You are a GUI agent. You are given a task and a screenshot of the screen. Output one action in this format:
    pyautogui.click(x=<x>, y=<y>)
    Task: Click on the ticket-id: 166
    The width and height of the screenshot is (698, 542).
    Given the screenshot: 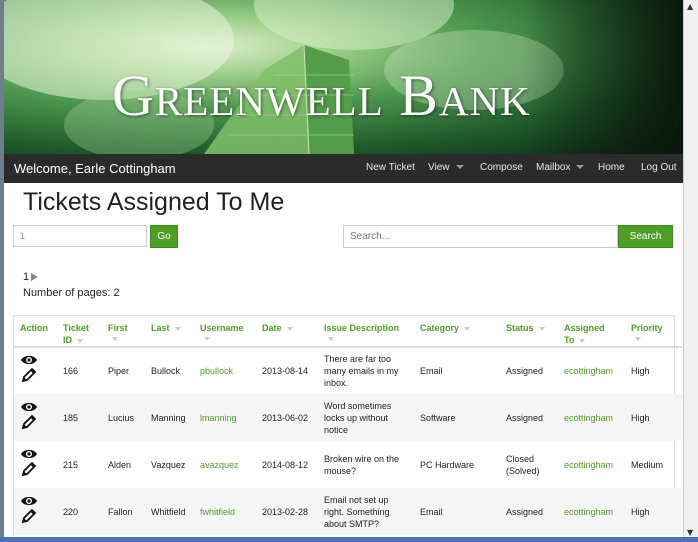 What is the action you would take?
    pyautogui.click(x=71, y=371)
    